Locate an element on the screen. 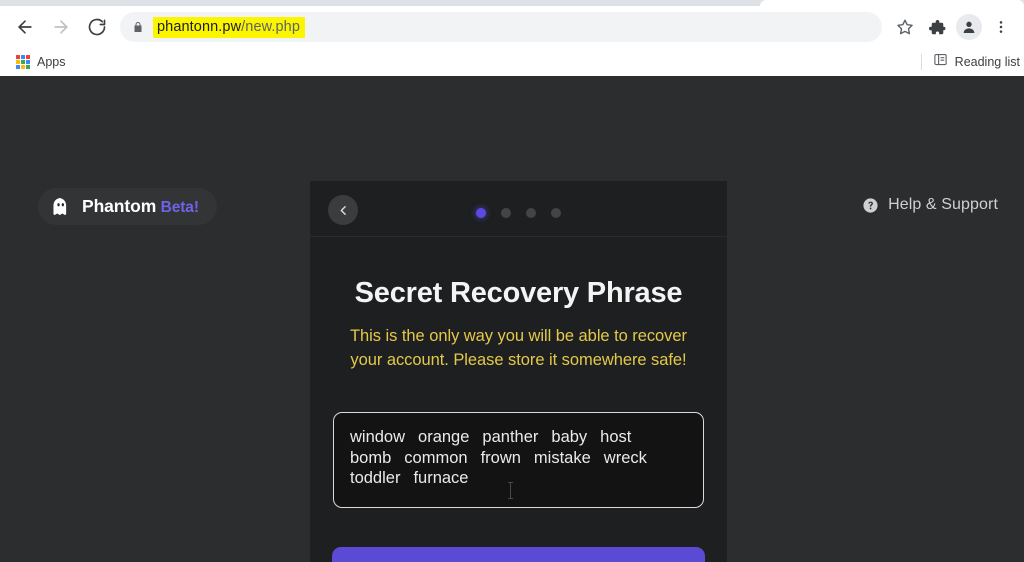 This screenshot has width=1024, height=562. seed-word: panther is located at coordinates (510, 437).